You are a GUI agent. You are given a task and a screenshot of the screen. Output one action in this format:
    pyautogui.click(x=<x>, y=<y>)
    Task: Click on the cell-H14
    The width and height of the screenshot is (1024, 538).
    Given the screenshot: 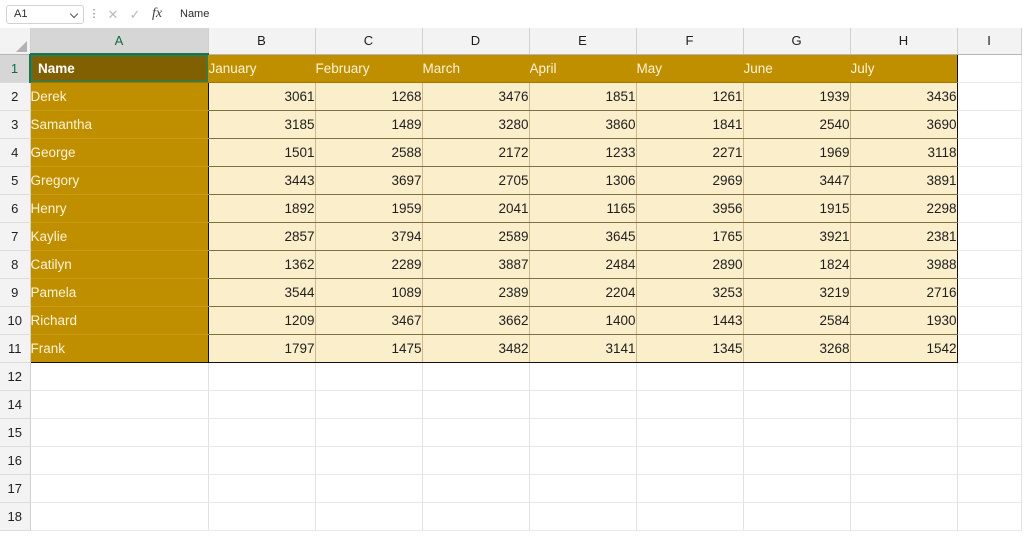 What is the action you would take?
    pyautogui.click(x=904, y=404)
    